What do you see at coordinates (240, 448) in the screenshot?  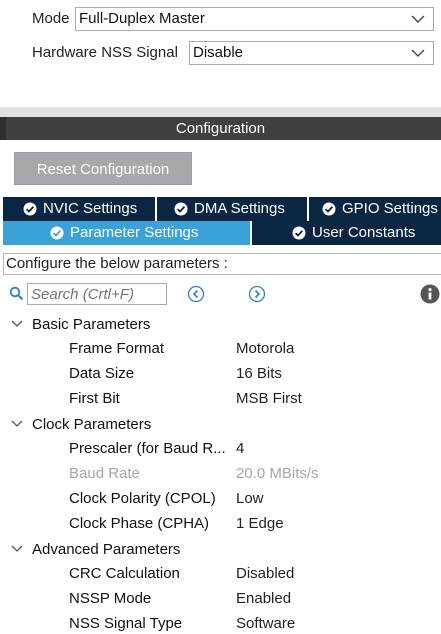 I see `param-value: 4` at bounding box center [240, 448].